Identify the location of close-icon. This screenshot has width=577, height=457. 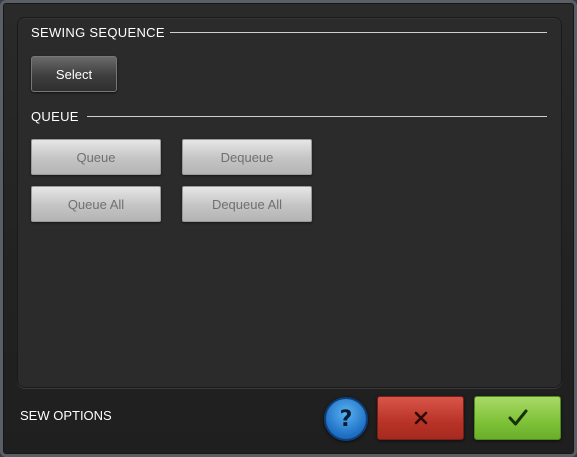
(420, 418).